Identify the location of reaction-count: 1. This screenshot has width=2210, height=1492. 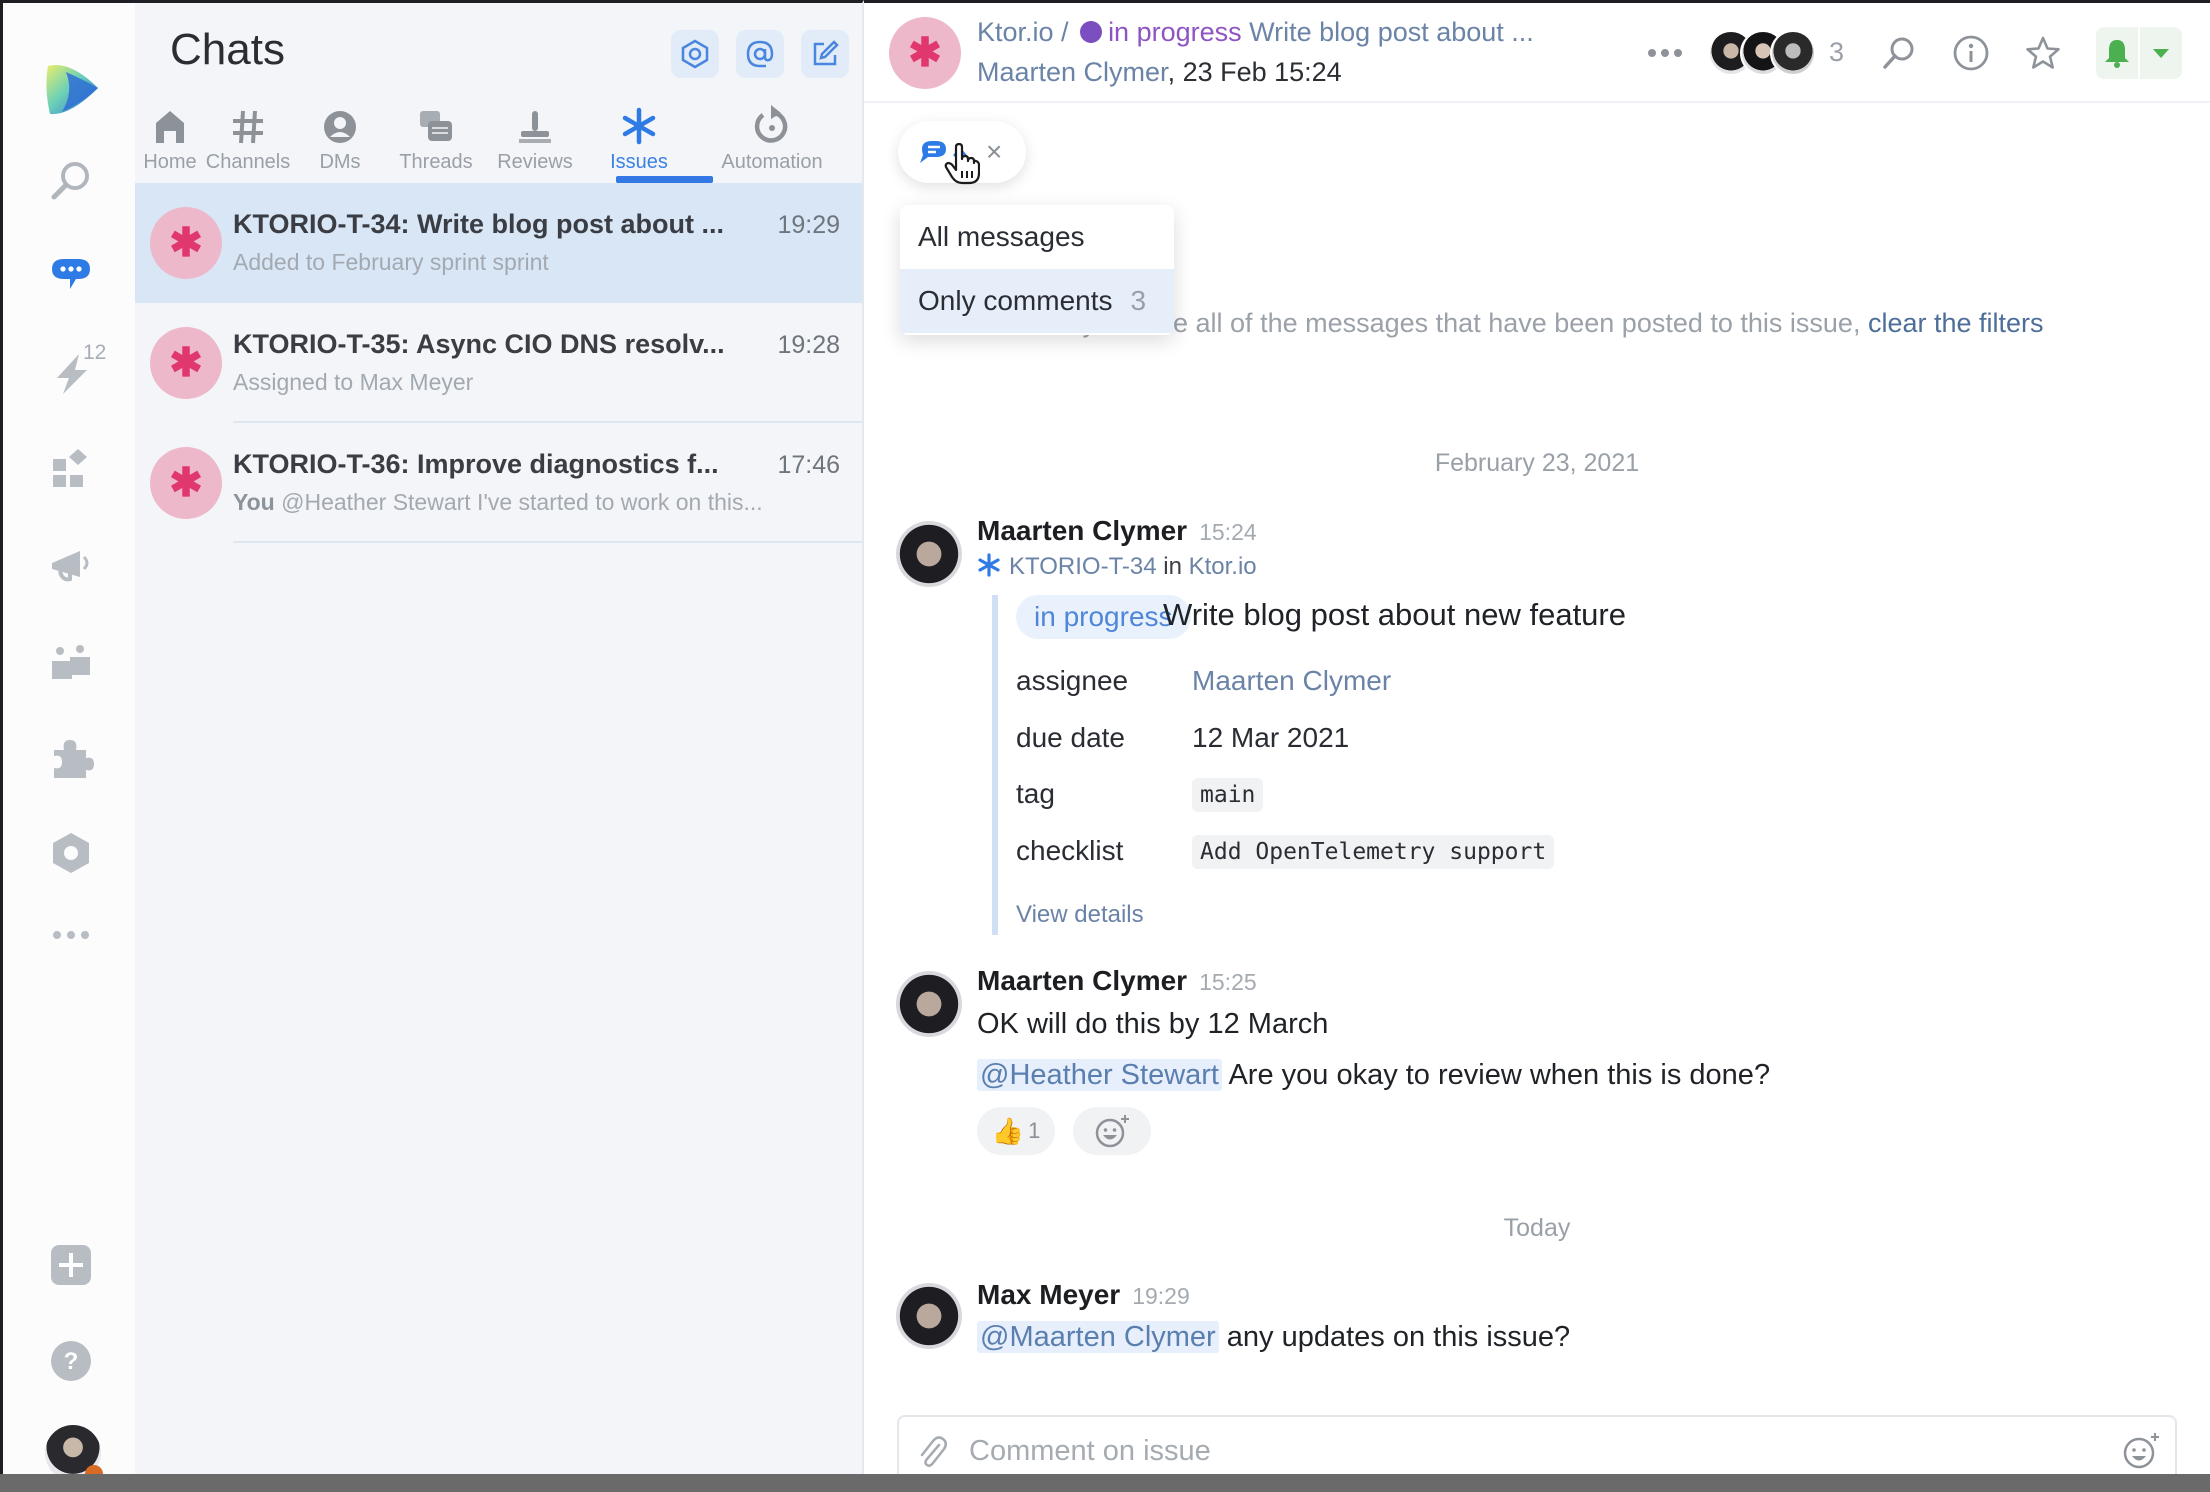
(1034, 1130).